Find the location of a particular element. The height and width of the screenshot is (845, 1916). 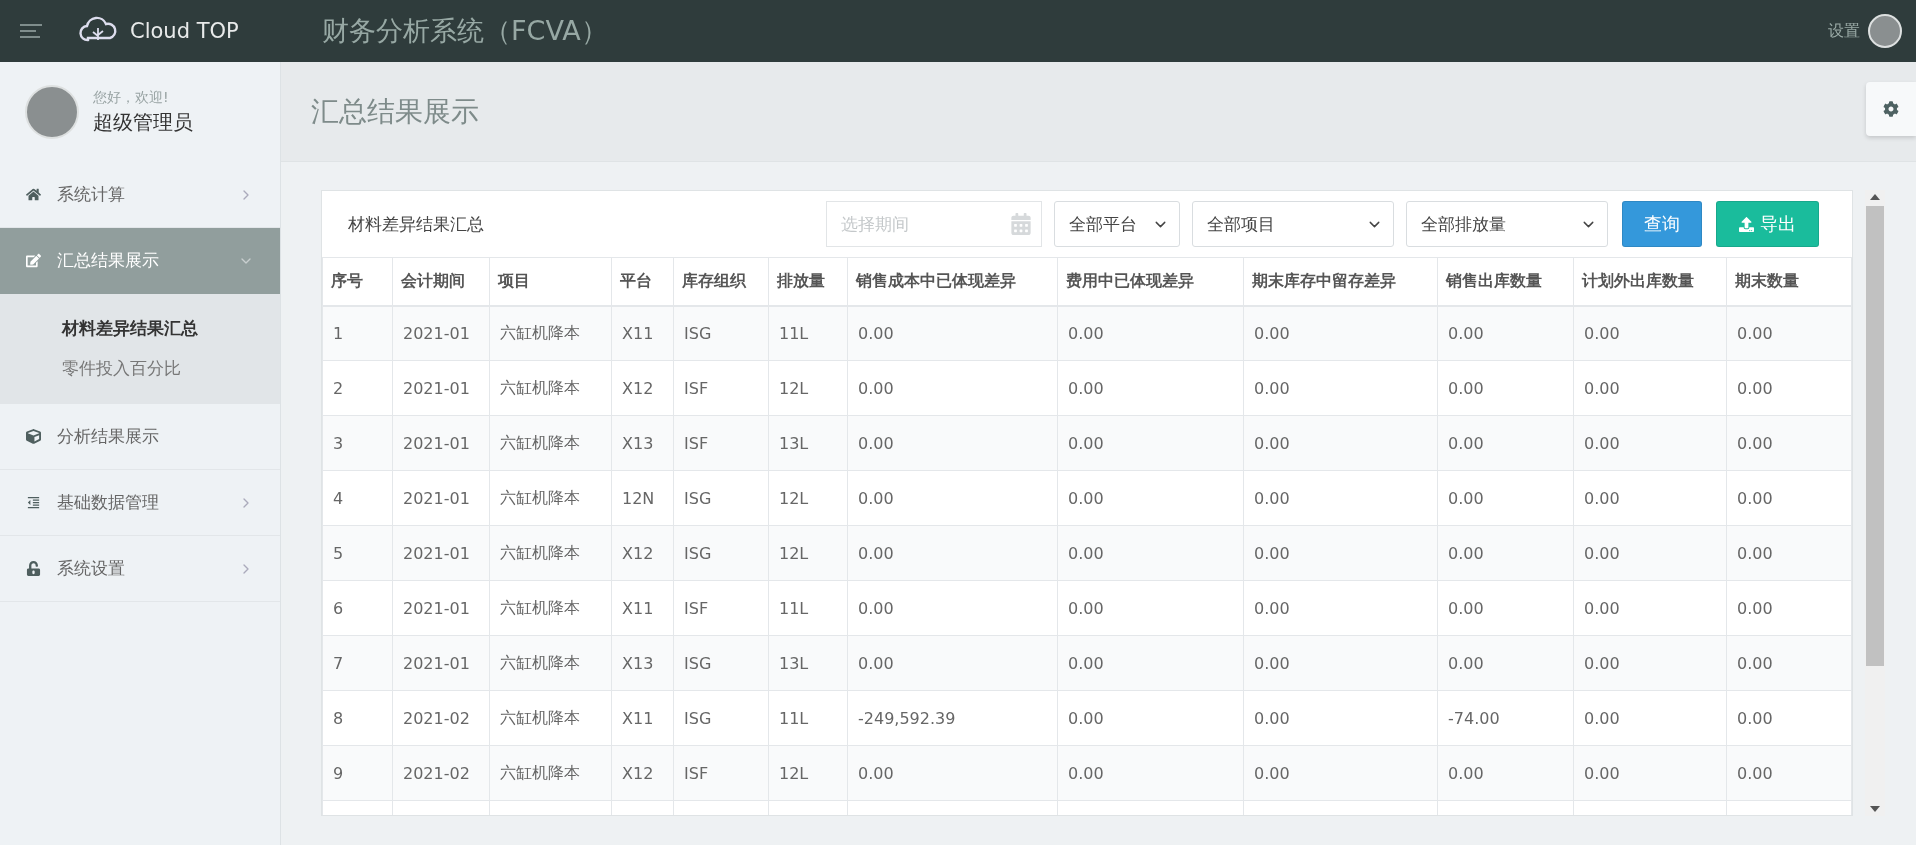

table-cell: X11 is located at coordinates (642, 608).